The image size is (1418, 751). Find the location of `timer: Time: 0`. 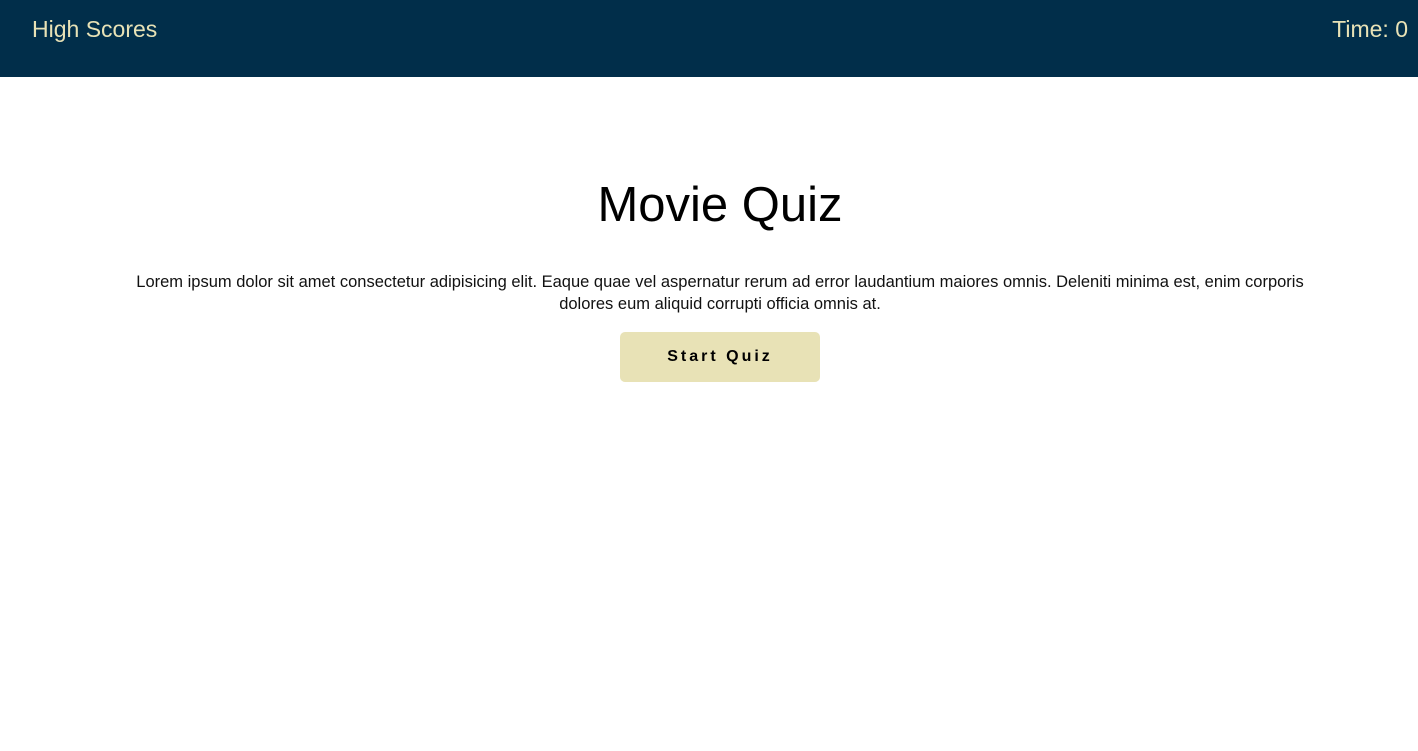

timer: Time: 0 is located at coordinates (1370, 29).